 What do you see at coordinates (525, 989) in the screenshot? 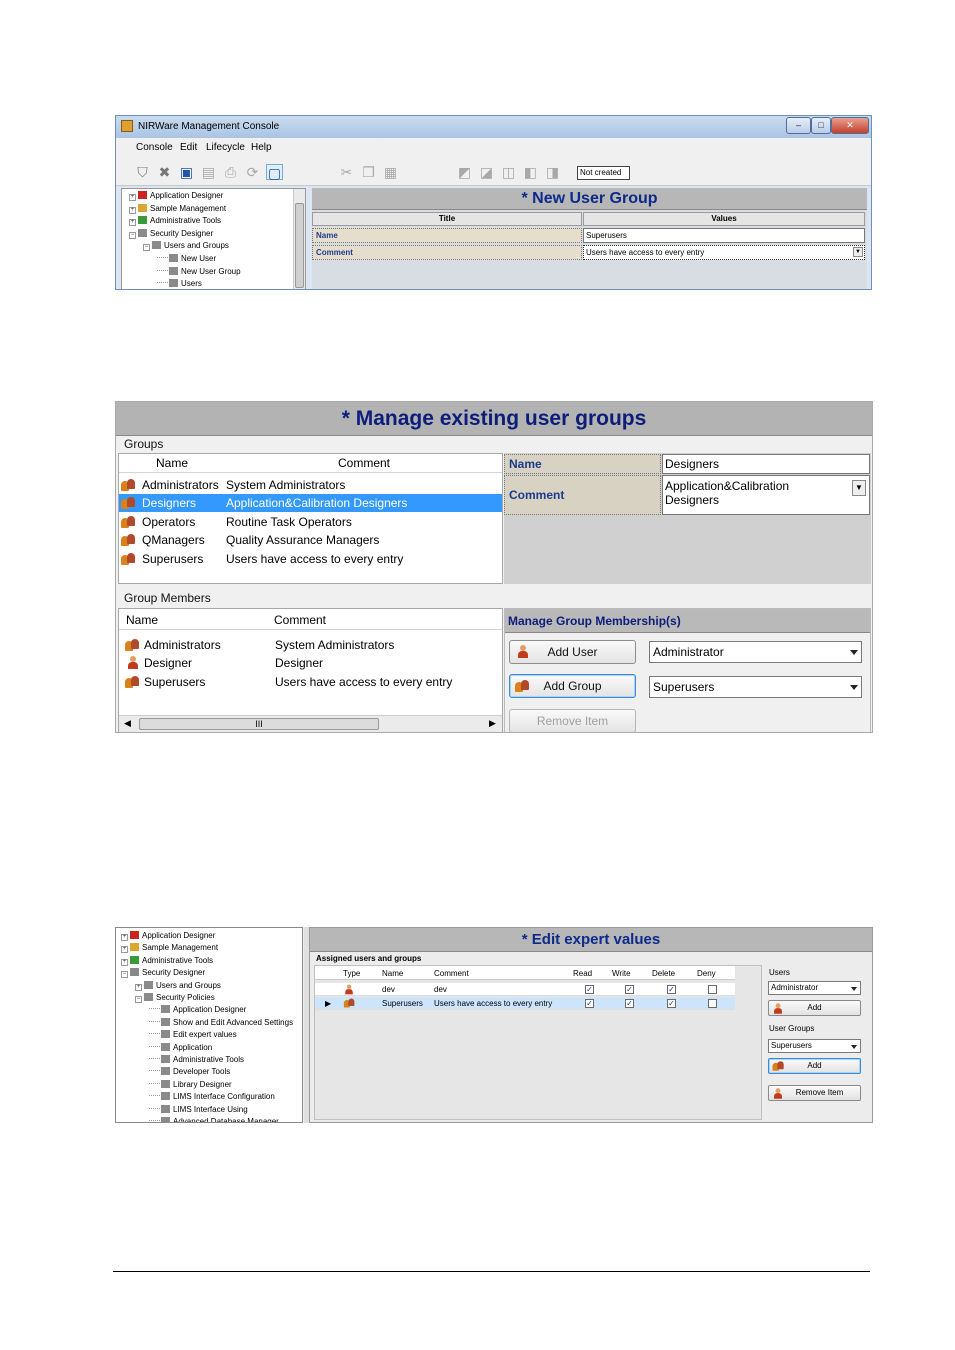
I see `grid-row: dev dev ✓ ✓ ✓` at bounding box center [525, 989].